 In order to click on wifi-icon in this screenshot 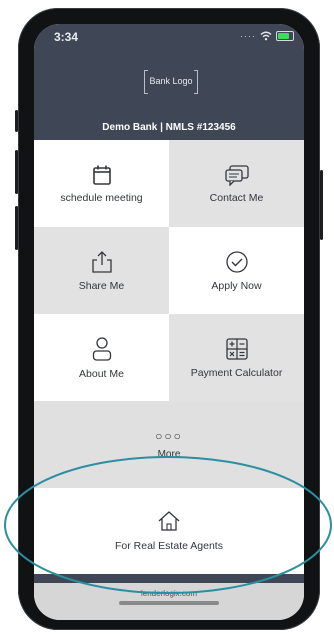, I will do `click(266, 36)`.